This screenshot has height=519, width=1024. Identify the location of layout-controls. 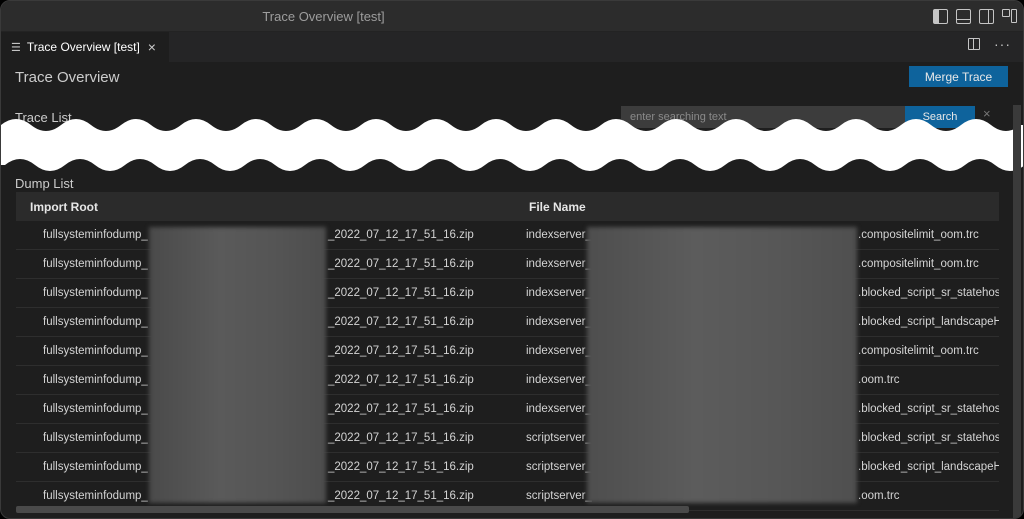
(975, 16).